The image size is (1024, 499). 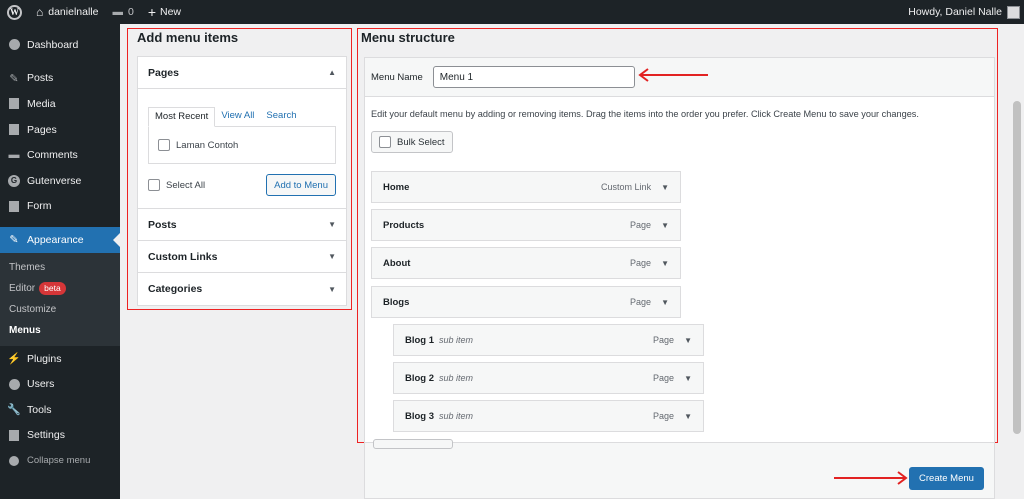 What do you see at coordinates (60, 79) in the screenshot?
I see `sidebar-item-posts: ✎ Posts` at bounding box center [60, 79].